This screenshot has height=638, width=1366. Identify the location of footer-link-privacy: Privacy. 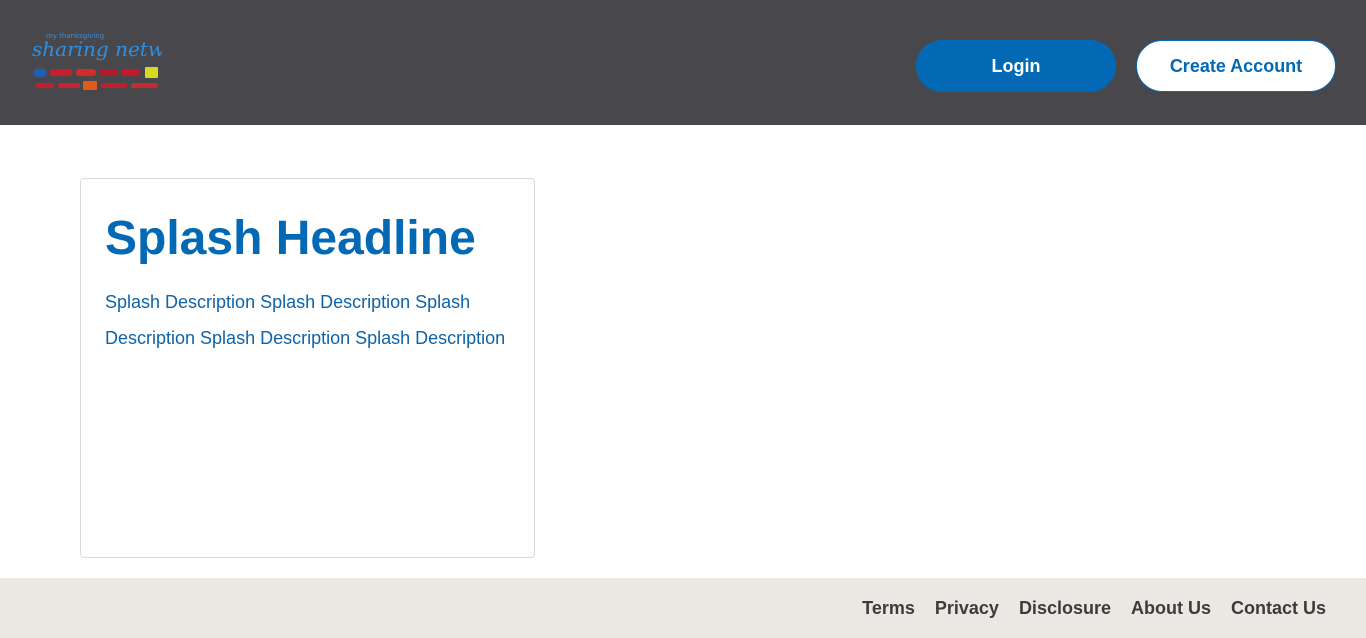
(967, 608).